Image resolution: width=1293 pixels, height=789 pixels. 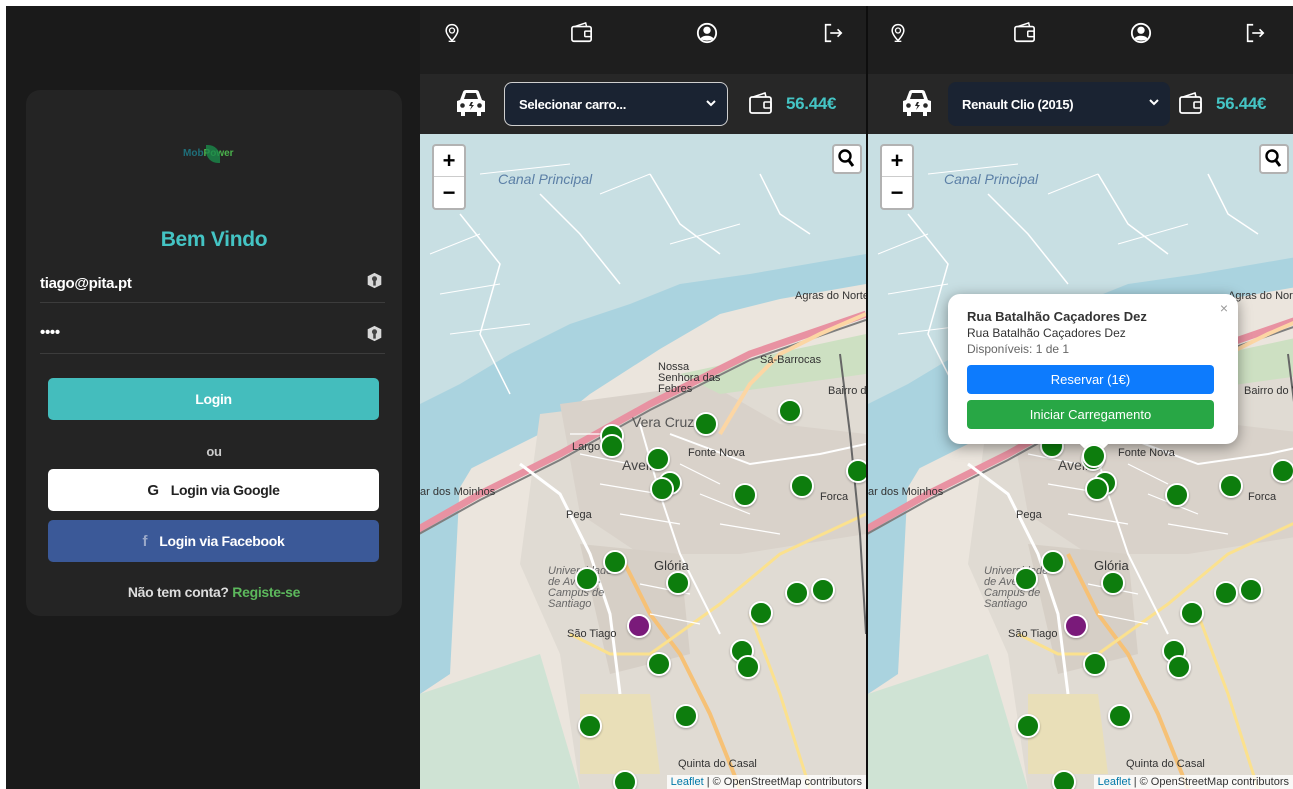 I want to click on reserve-button: Reservar (1€), so click(x=1090, y=379).